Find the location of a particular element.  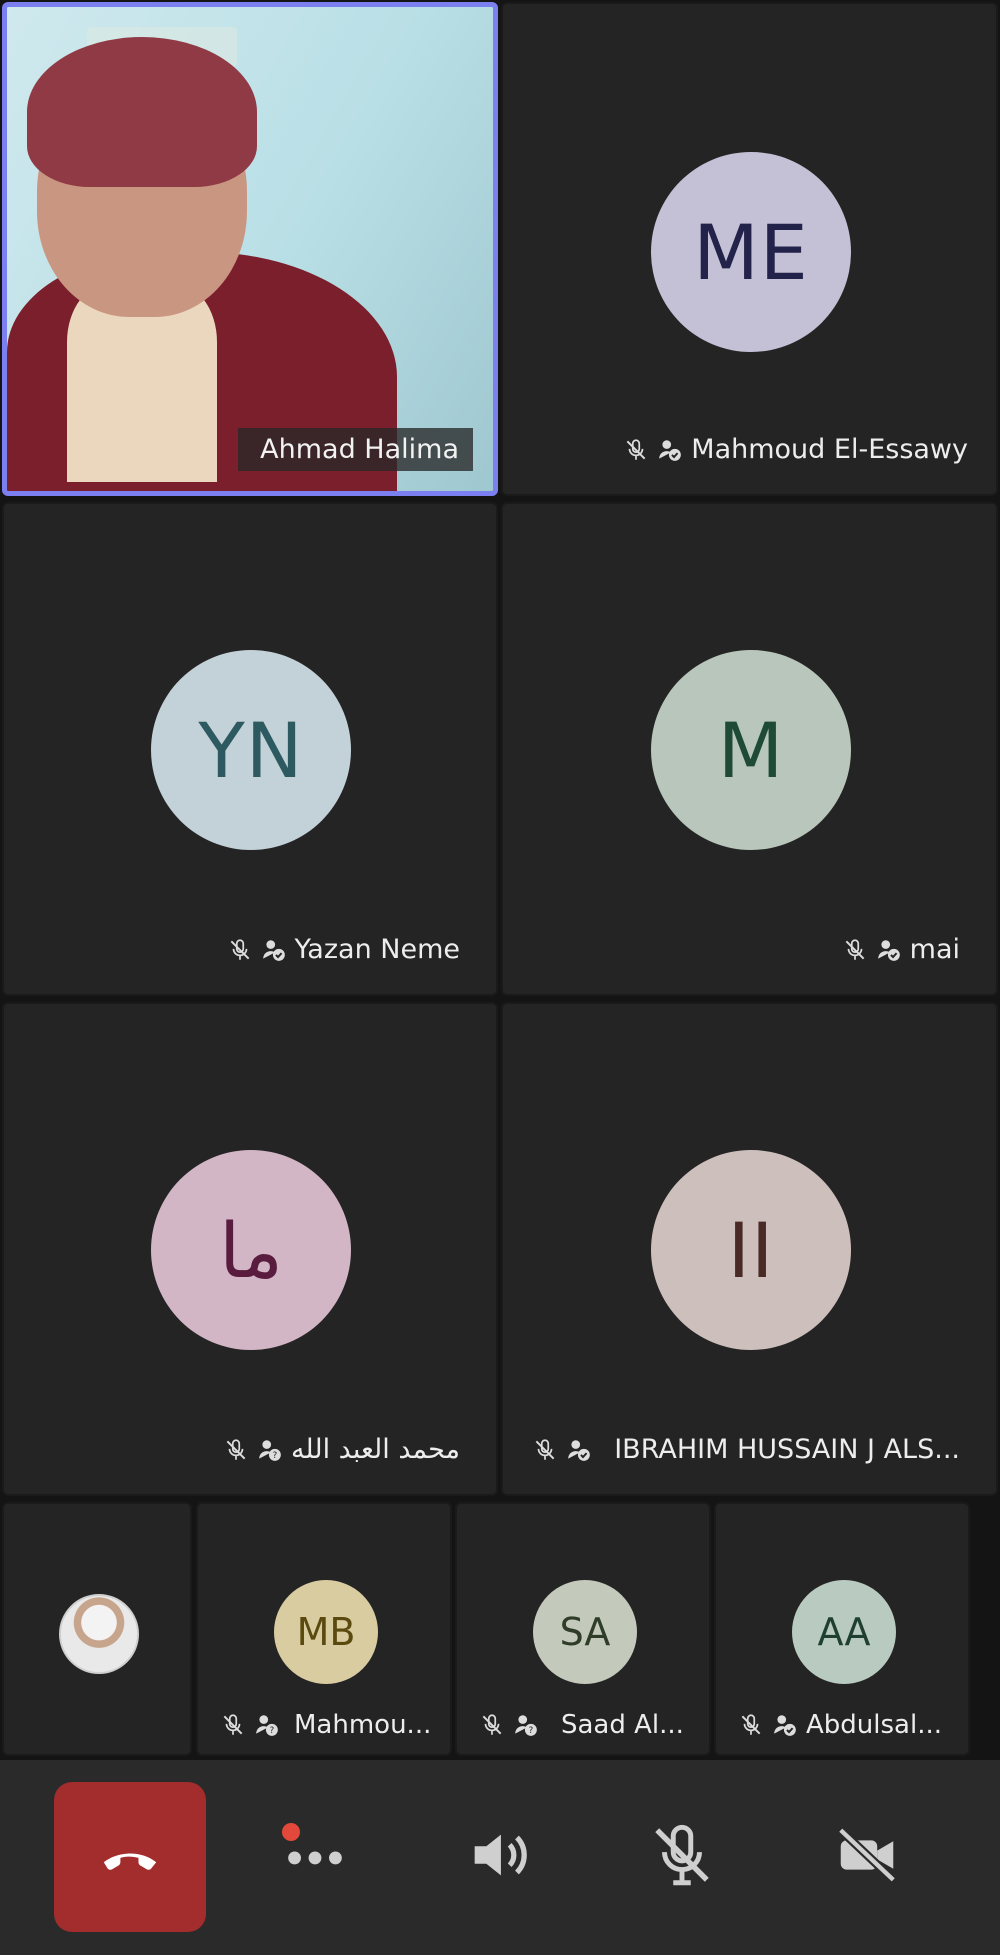

avatar-initials: ME is located at coordinates (751, 252).